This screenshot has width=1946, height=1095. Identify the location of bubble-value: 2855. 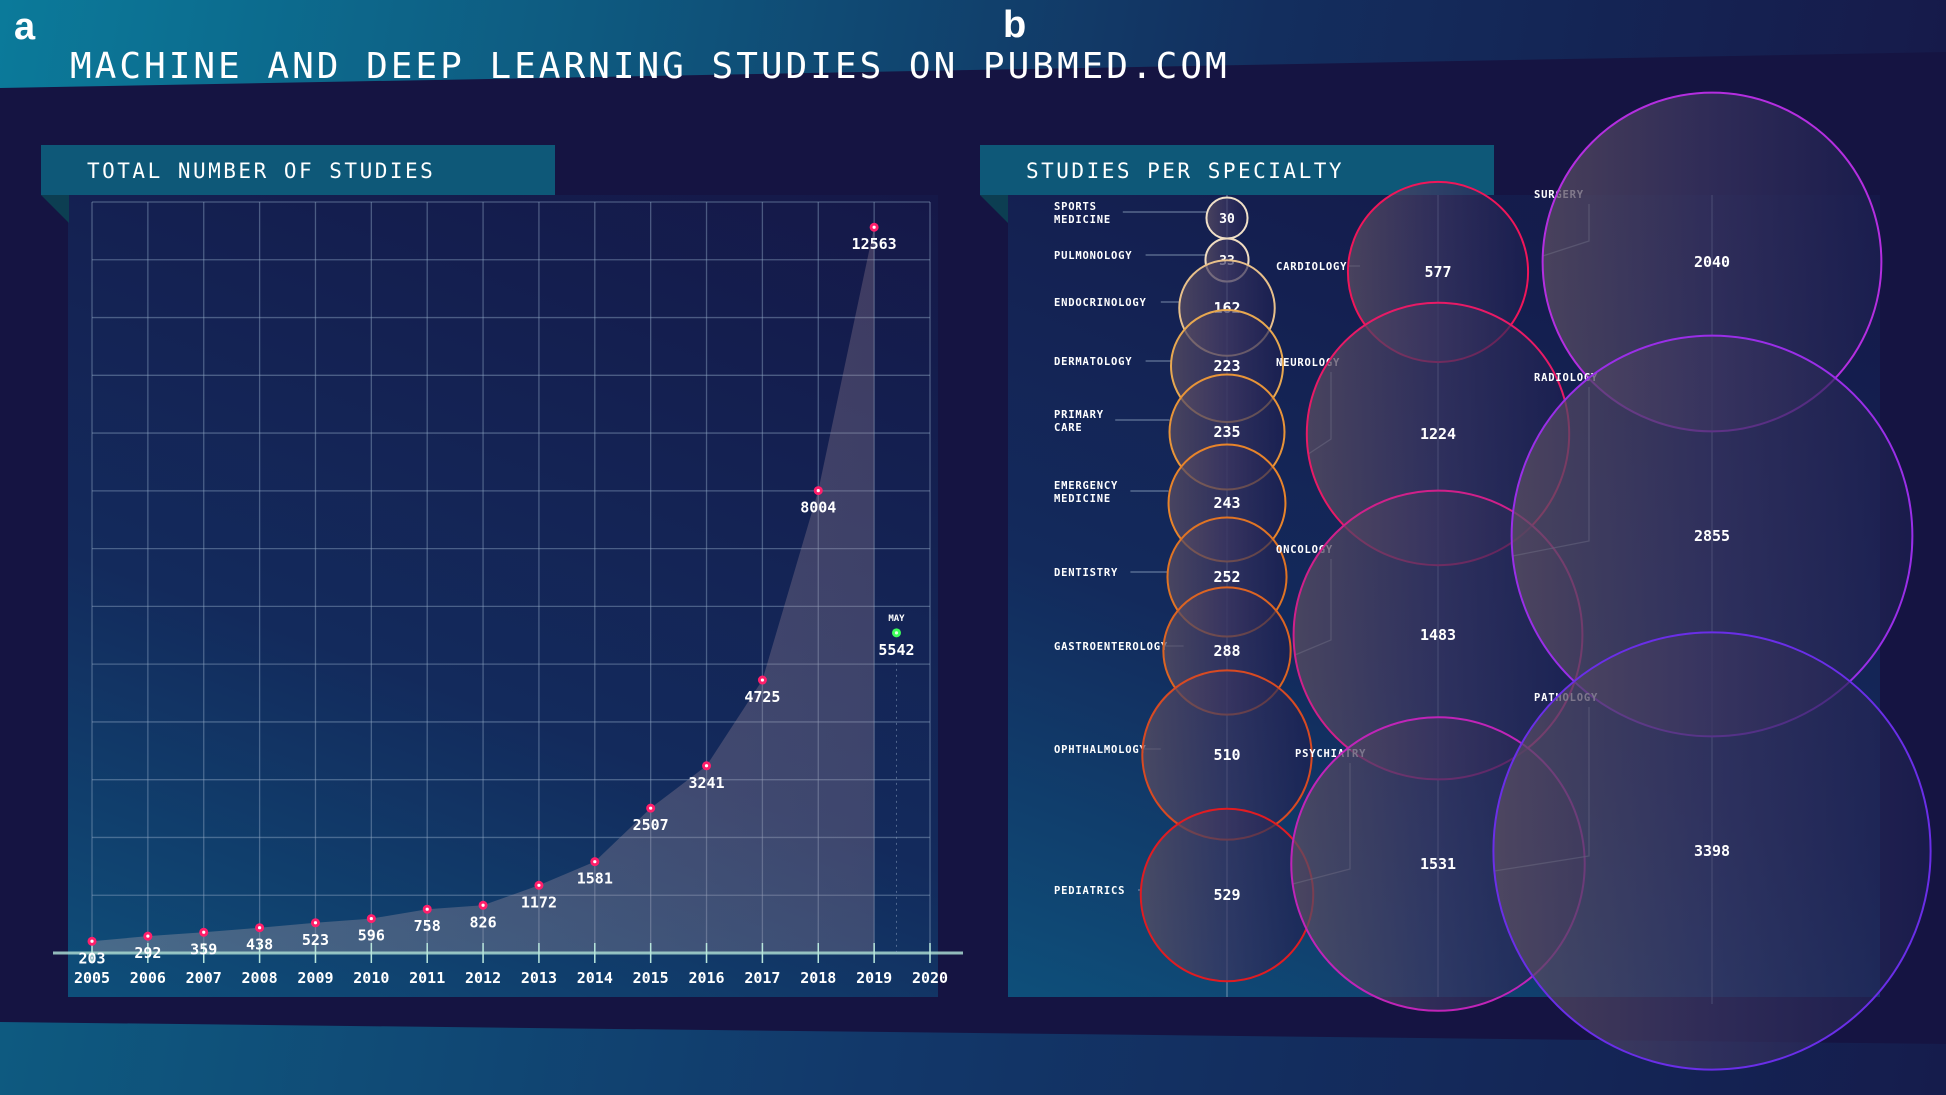
(1712, 536).